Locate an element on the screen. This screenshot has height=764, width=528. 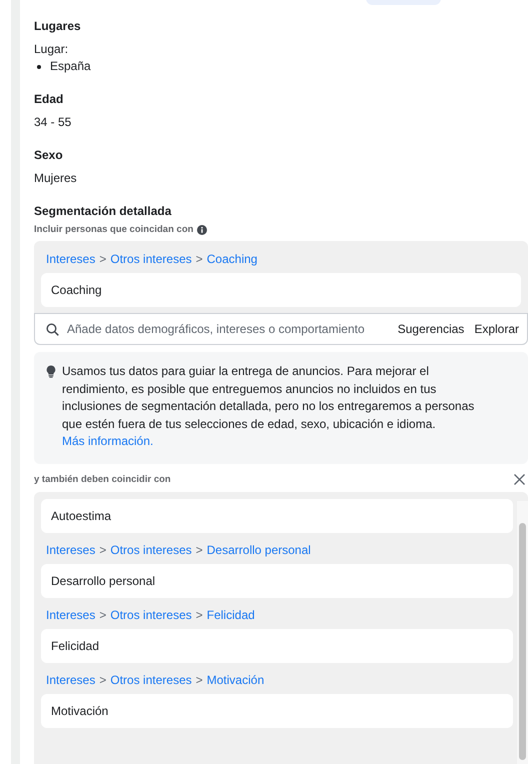
section-heading: Sexo is located at coordinates (49, 155).